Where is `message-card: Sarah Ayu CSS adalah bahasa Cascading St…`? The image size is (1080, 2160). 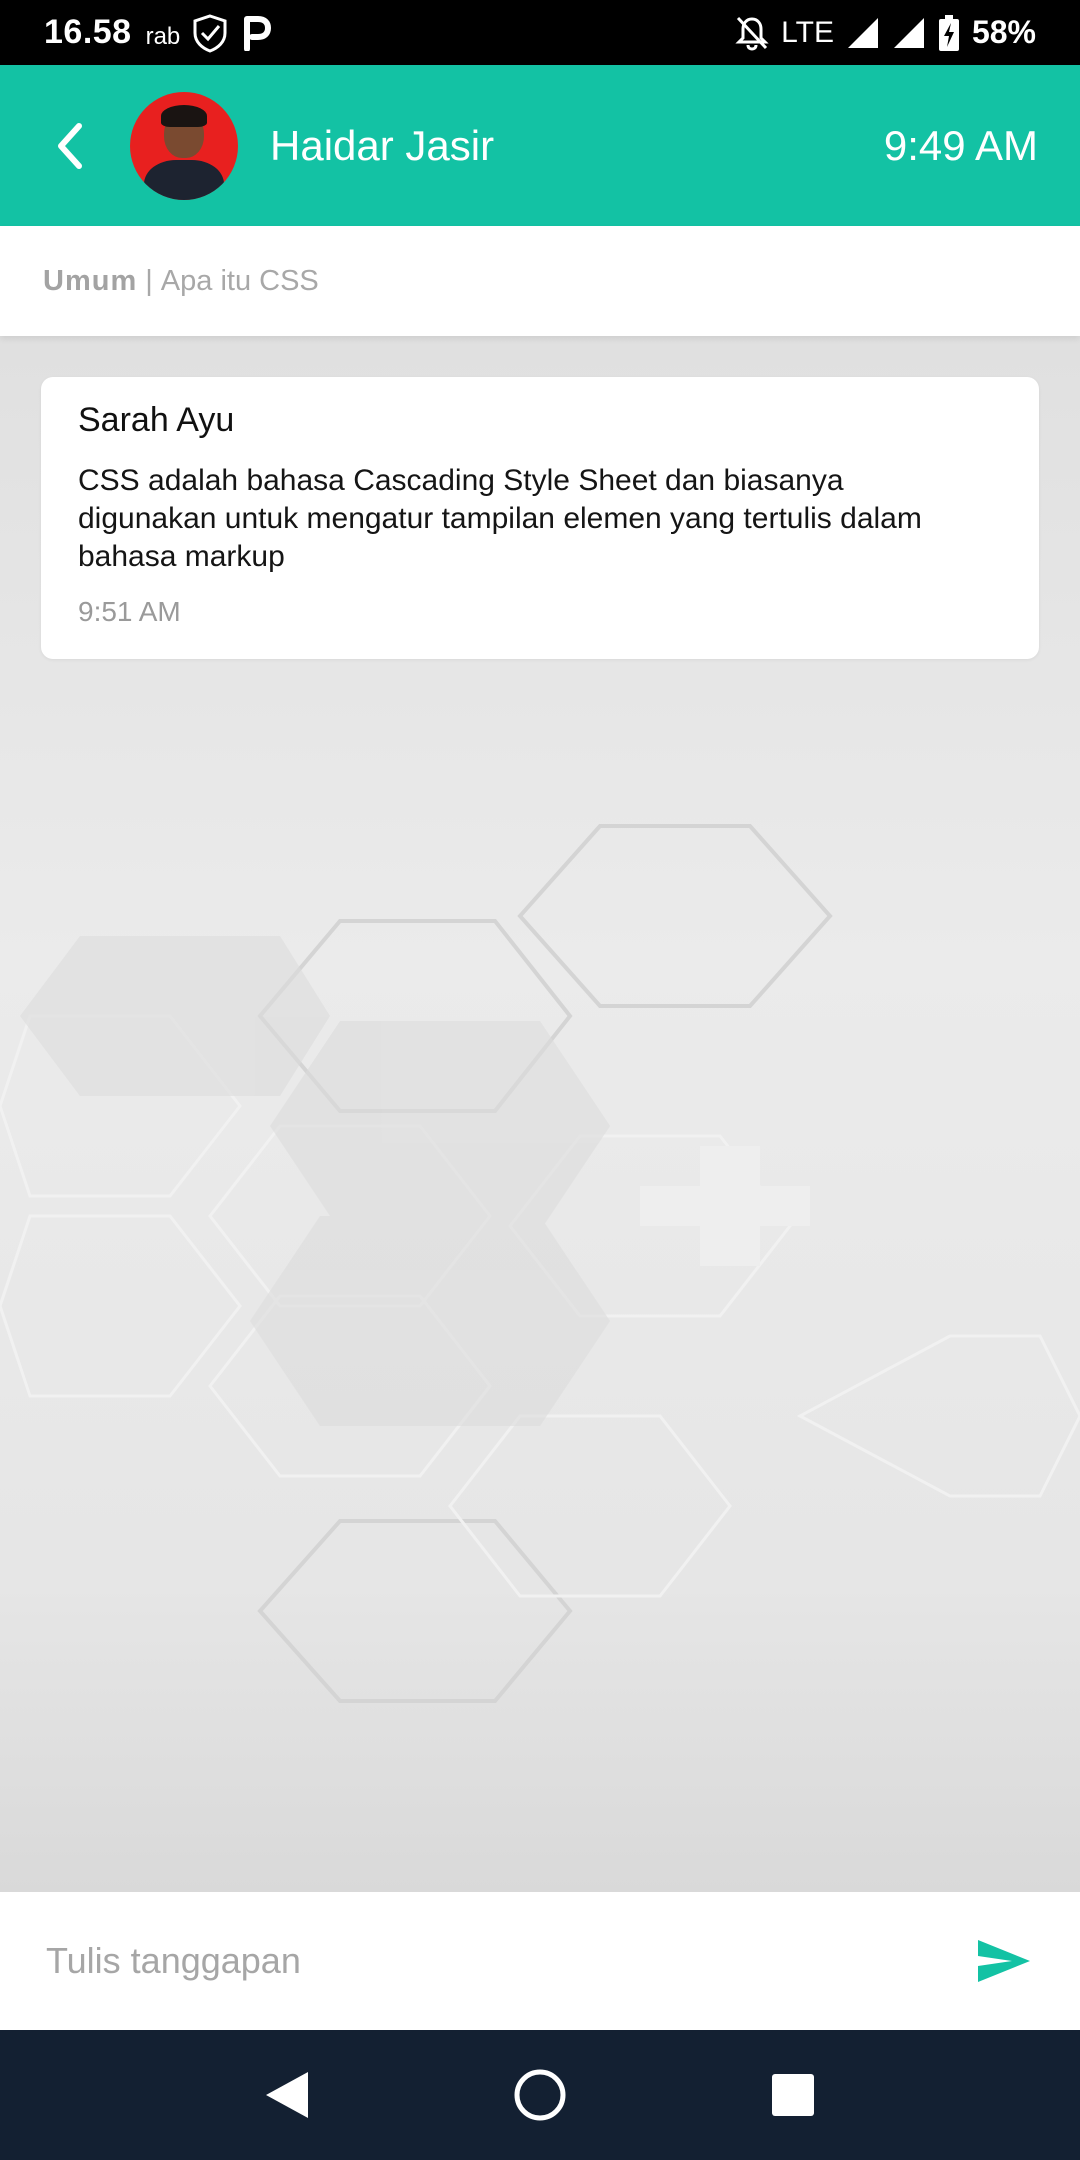 message-card: Sarah Ayu CSS adalah bahasa Cascading St… is located at coordinates (540, 518).